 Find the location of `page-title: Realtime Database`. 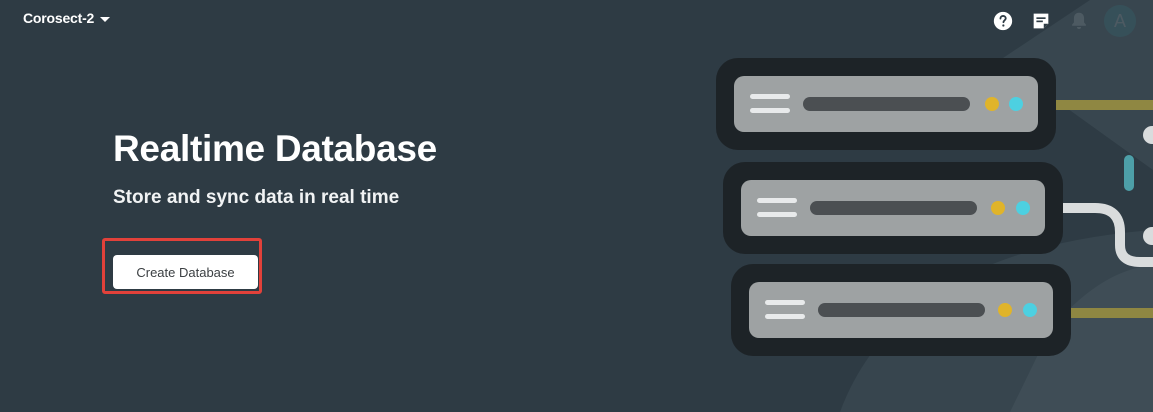

page-title: Realtime Database is located at coordinates (275, 148).